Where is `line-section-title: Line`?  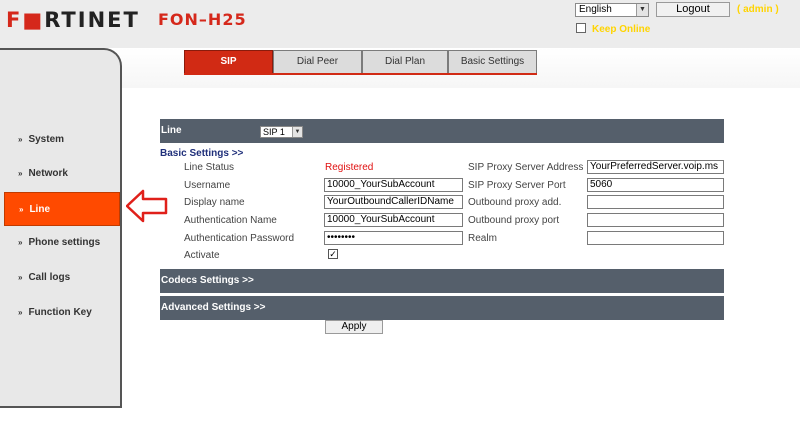 line-section-title: Line is located at coordinates (171, 130).